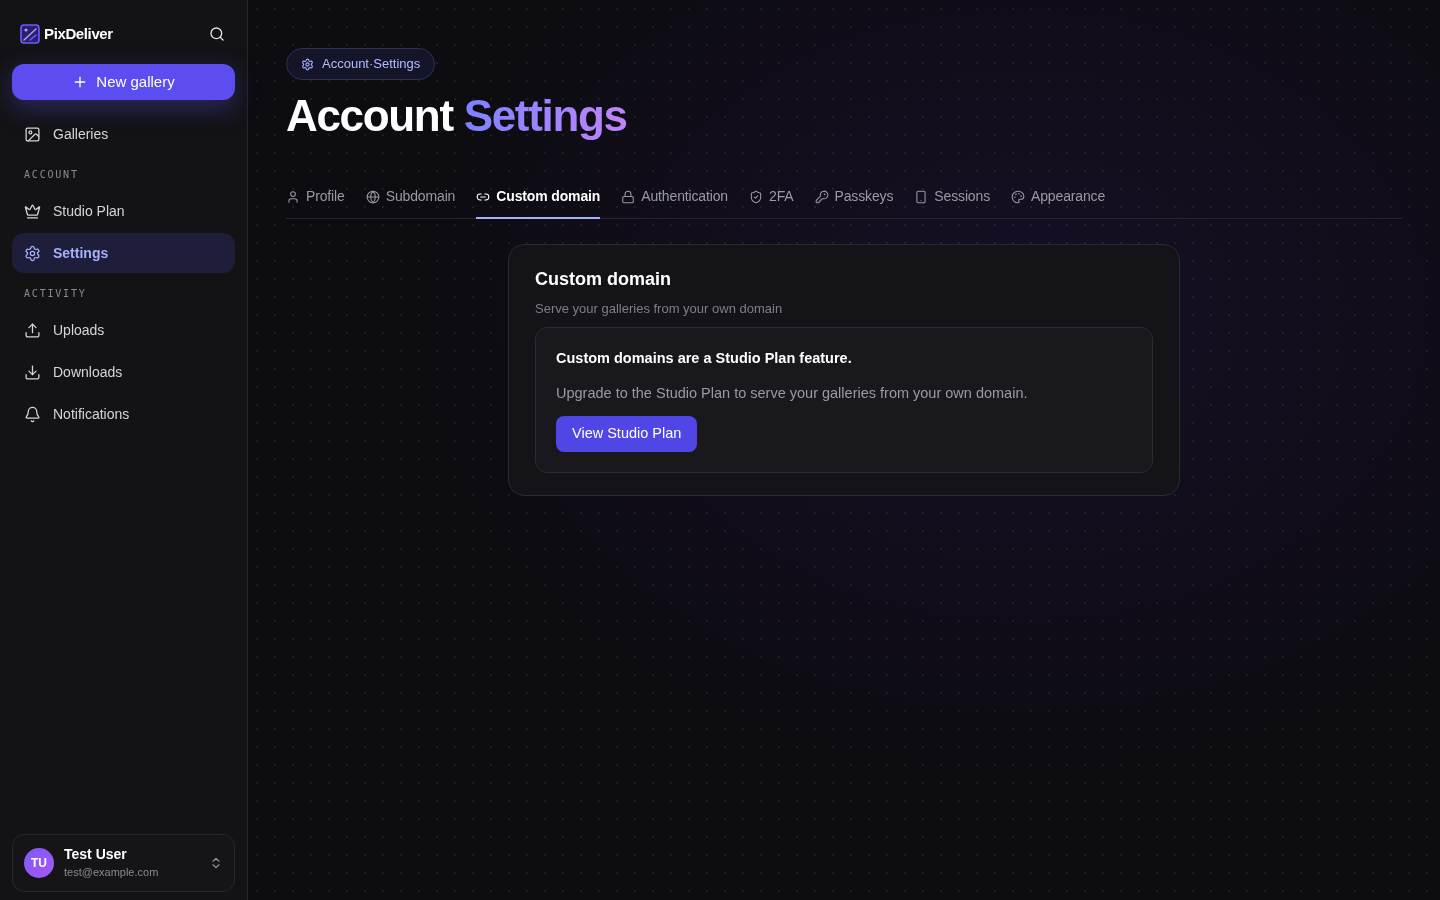  What do you see at coordinates (756, 196) in the screenshot?
I see `shield-check-icon` at bounding box center [756, 196].